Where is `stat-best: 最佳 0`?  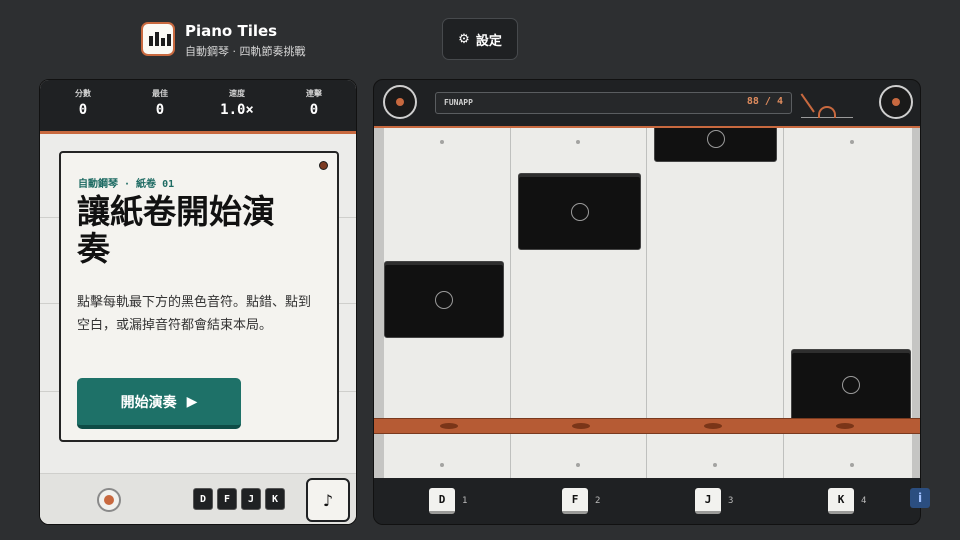
stat-best: 最佳 0 is located at coordinates (160, 103).